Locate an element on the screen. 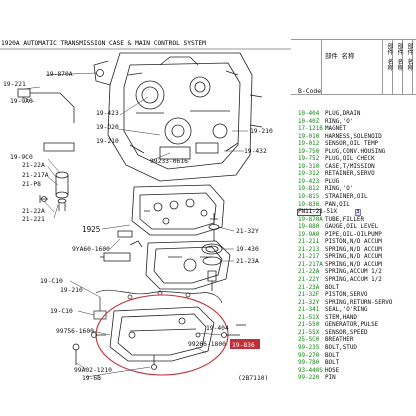 This screenshot has width=416, height=416. table-row: 21-32Y SPRING,RETURN-SERVO is located at coordinates (353, 304).